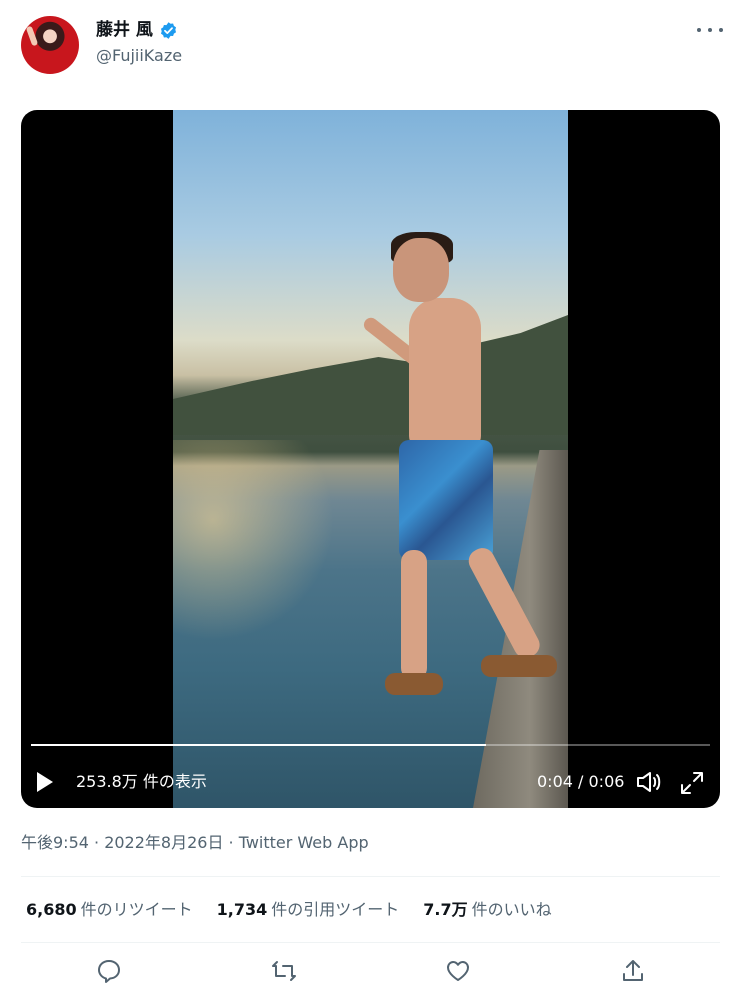  I want to click on video-controls: 253.8万 件の表示 0:04 / 0:06, so click(370, 782).